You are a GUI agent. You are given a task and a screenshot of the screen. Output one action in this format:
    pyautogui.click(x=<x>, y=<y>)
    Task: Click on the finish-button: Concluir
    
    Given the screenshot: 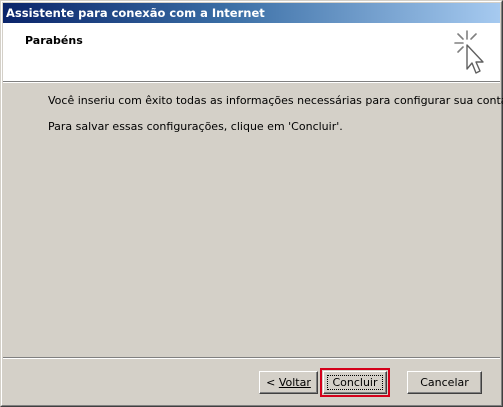 What is the action you would take?
    pyautogui.click(x=355, y=382)
    